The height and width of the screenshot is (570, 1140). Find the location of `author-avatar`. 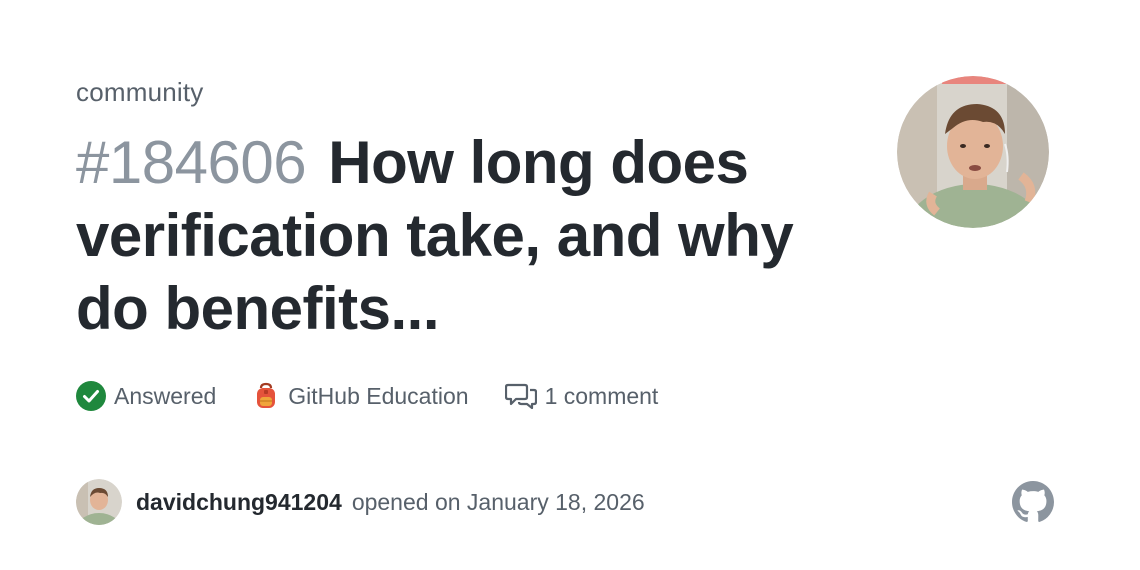

author-avatar is located at coordinates (99, 502).